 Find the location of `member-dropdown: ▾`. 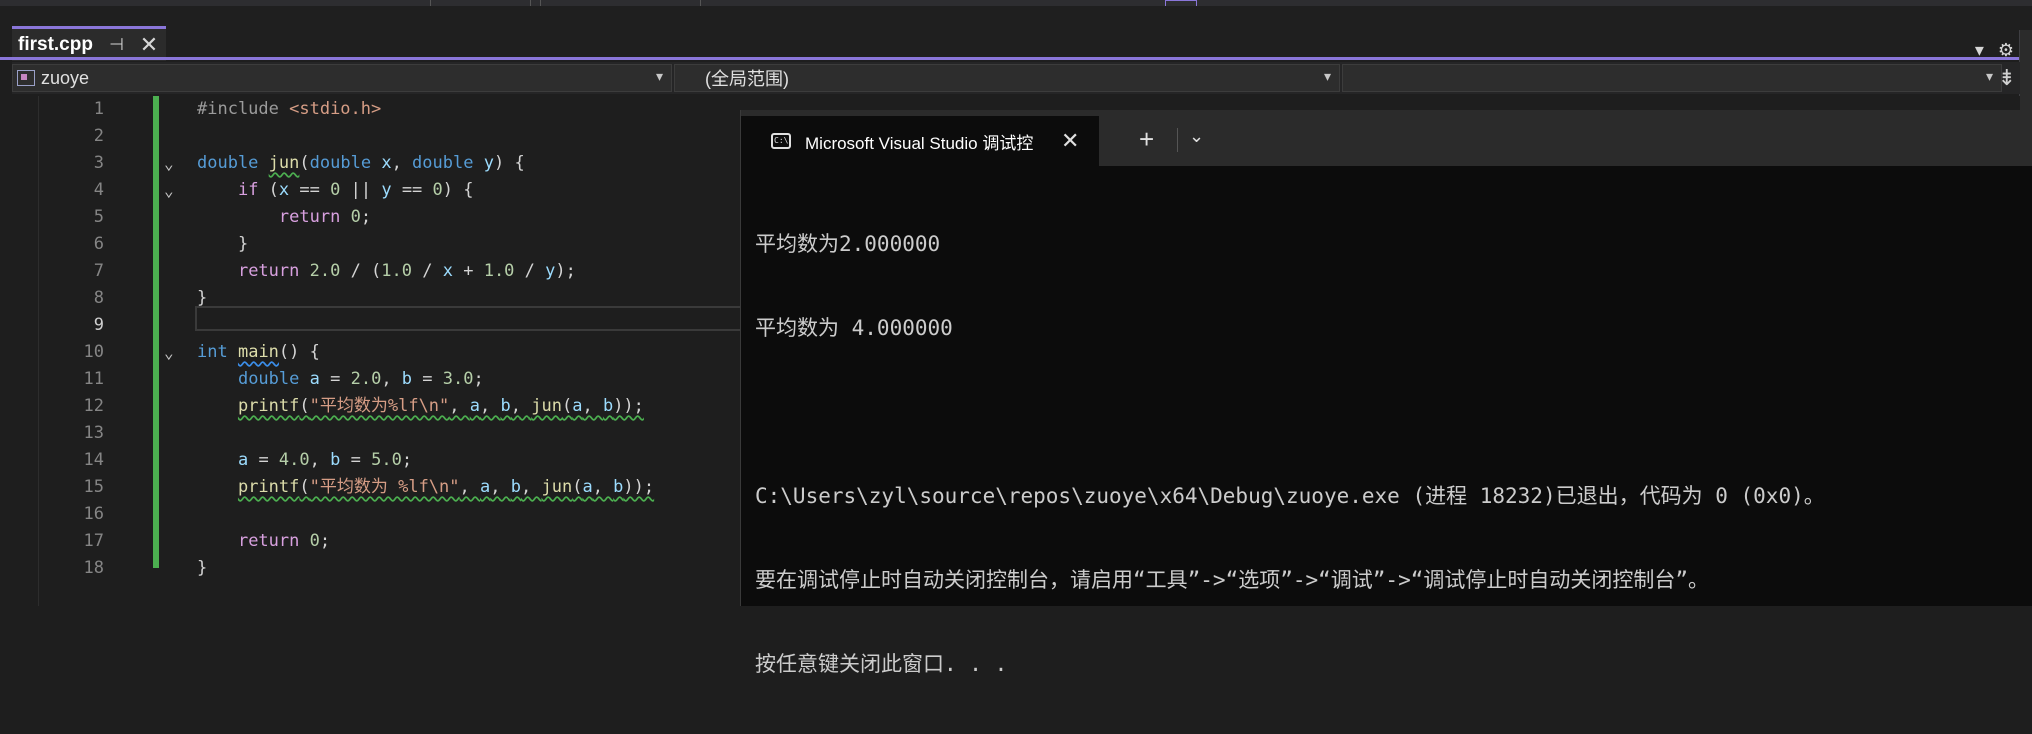

member-dropdown: ▾ is located at coordinates (1672, 78).